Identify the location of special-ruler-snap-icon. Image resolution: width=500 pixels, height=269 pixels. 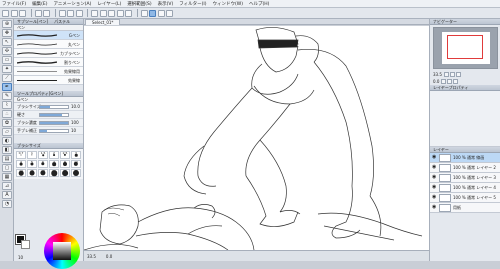
(152, 13).